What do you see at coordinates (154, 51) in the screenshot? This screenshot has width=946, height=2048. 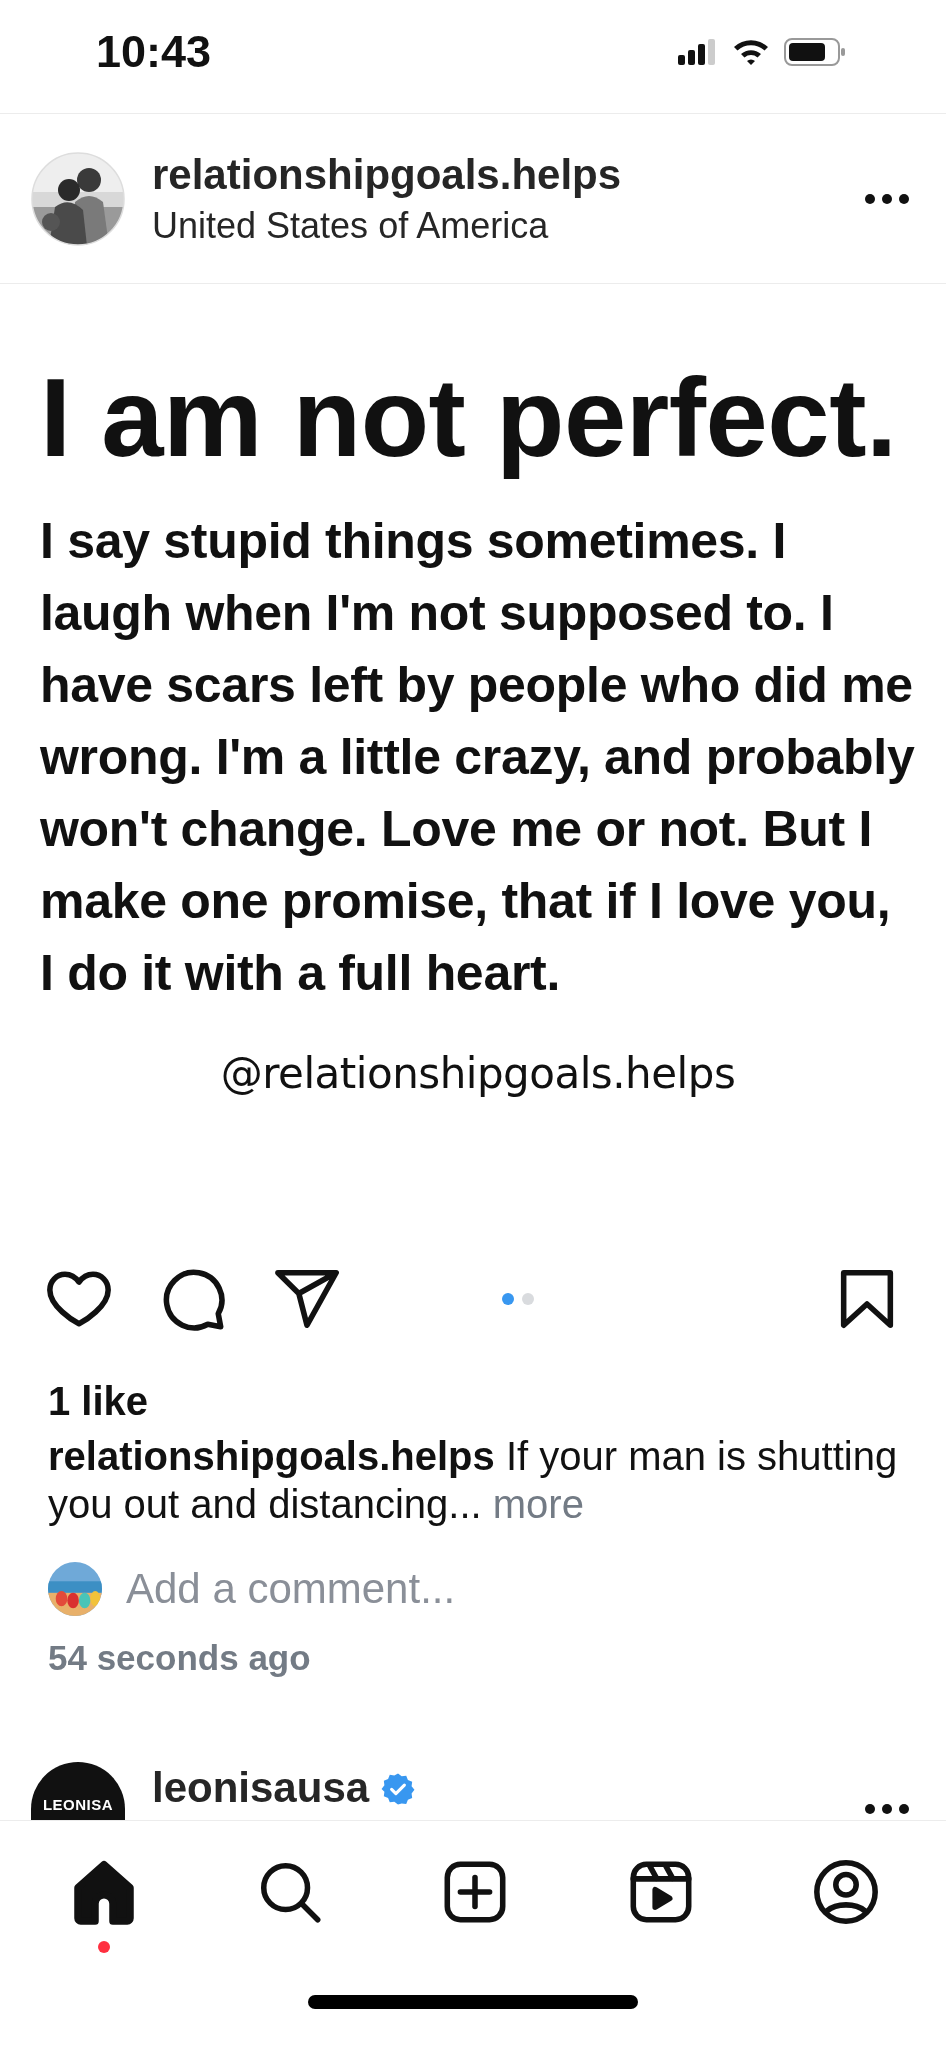 I see `status-time: 10:43` at bounding box center [154, 51].